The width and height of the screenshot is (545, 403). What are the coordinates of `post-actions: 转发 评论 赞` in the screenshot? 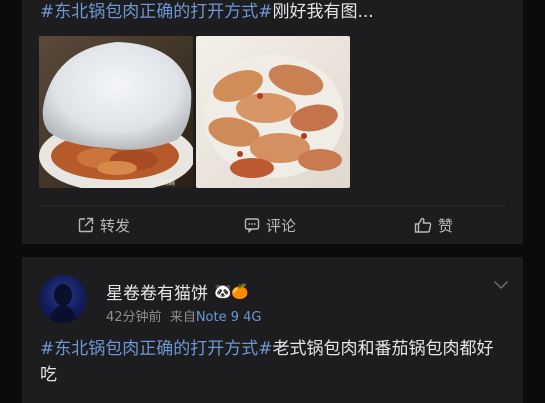 It's located at (272, 225).